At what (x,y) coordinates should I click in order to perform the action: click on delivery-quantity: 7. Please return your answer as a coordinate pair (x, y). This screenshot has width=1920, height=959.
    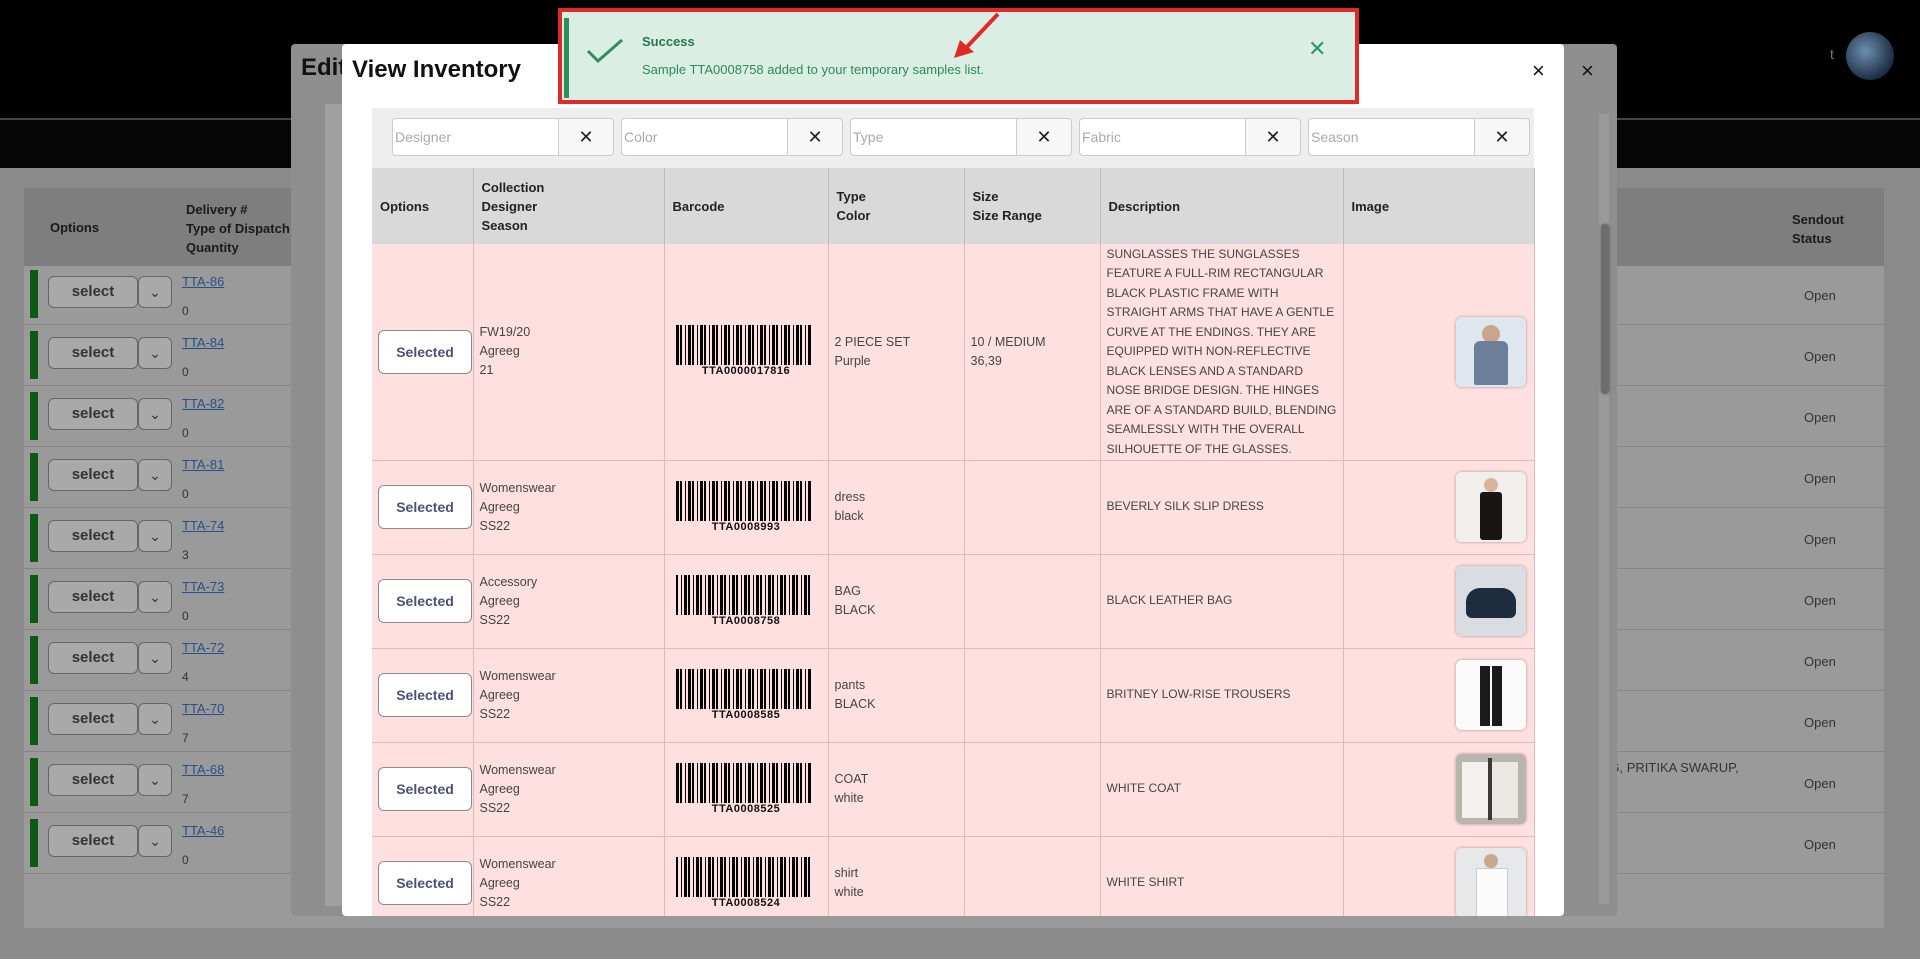
    Looking at the image, I should click on (185, 738).